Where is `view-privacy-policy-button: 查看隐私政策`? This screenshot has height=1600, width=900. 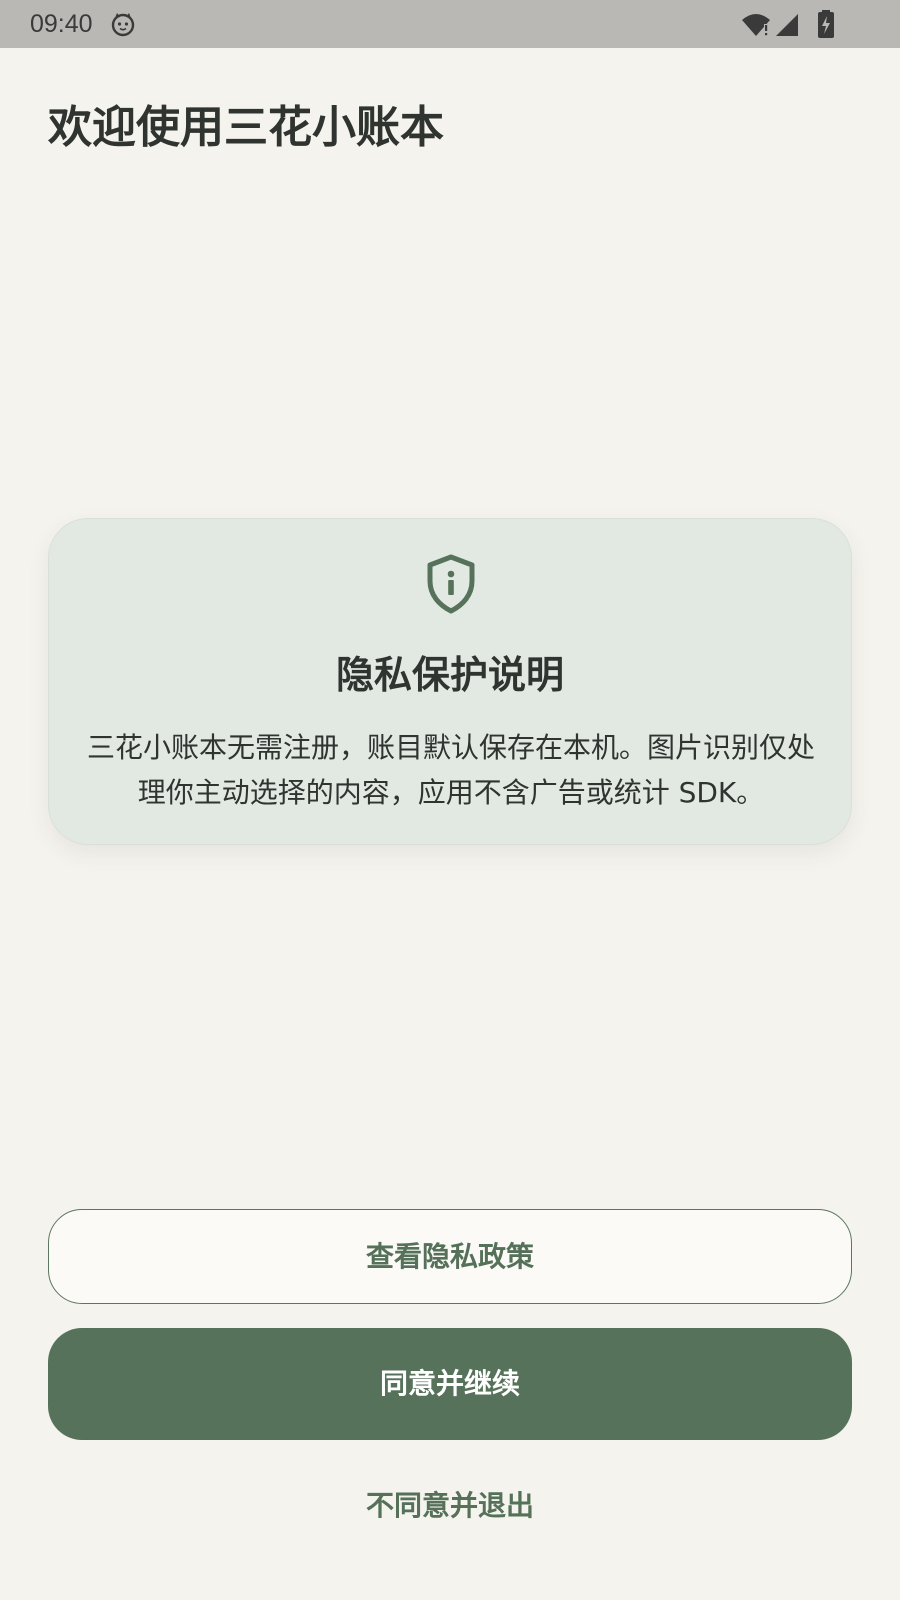 view-privacy-policy-button: 查看隐私政策 is located at coordinates (450, 1256).